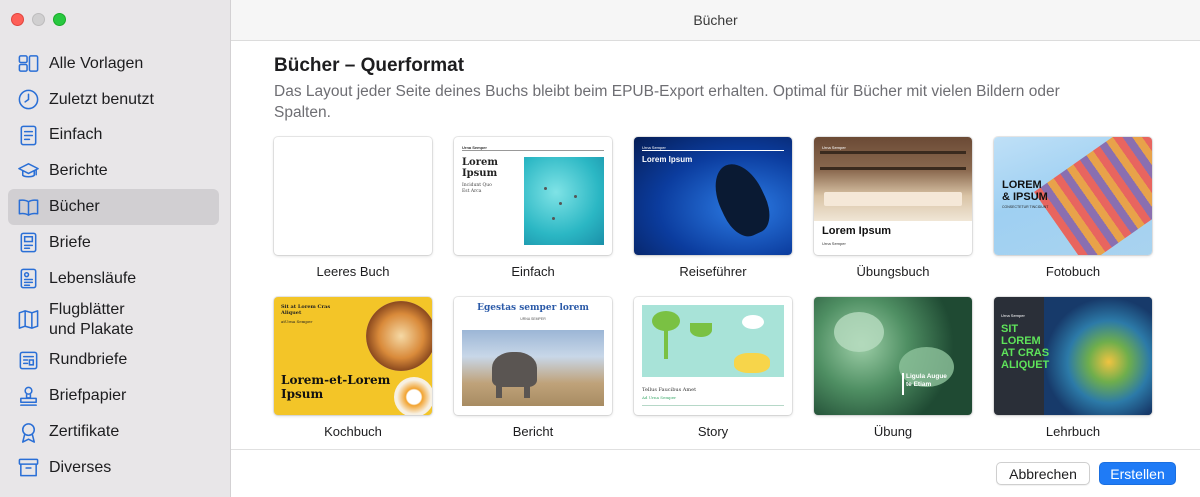 The width and height of the screenshot is (1200, 497). Describe the element at coordinates (713, 431) in the screenshot. I see `template-label: Story` at that location.